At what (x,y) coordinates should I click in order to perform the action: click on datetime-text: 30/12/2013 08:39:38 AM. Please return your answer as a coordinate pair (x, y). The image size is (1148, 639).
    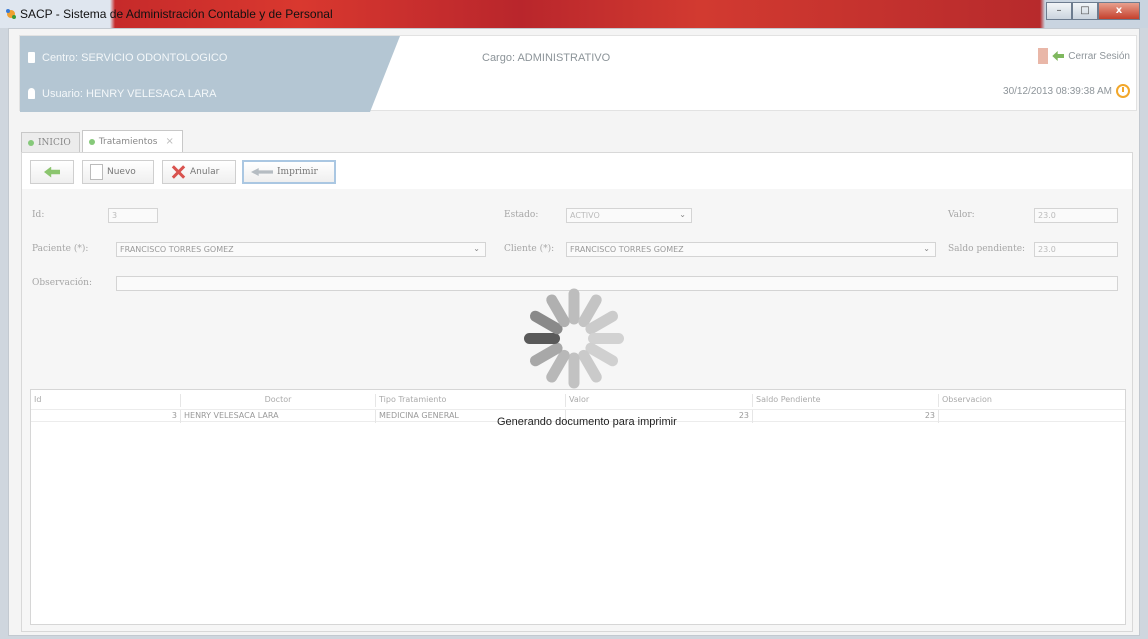
    Looking at the image, I should click on (1057, 91).